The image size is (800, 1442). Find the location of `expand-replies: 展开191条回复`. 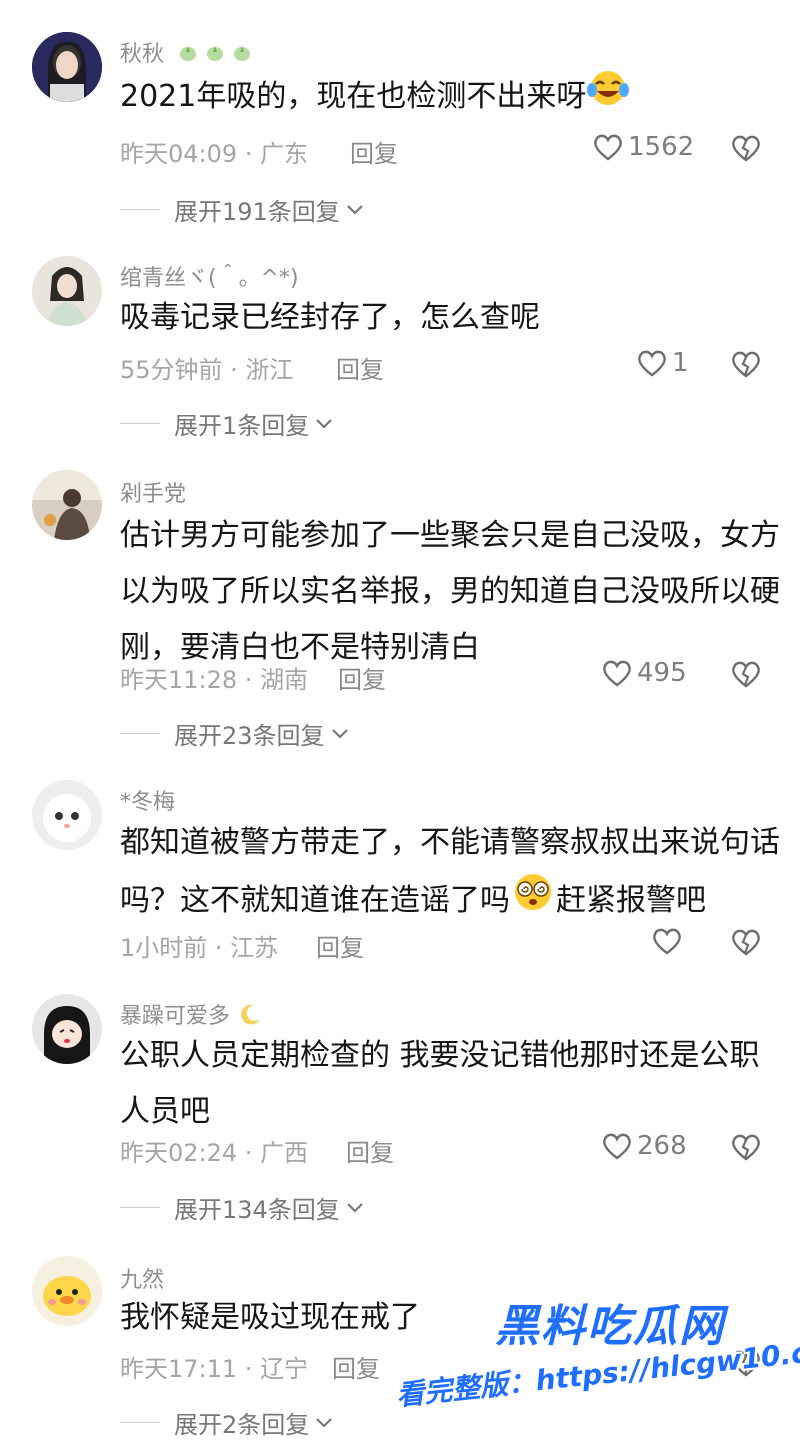

expand-replies: 展开191条回复 is located at coordinates (242, 209).